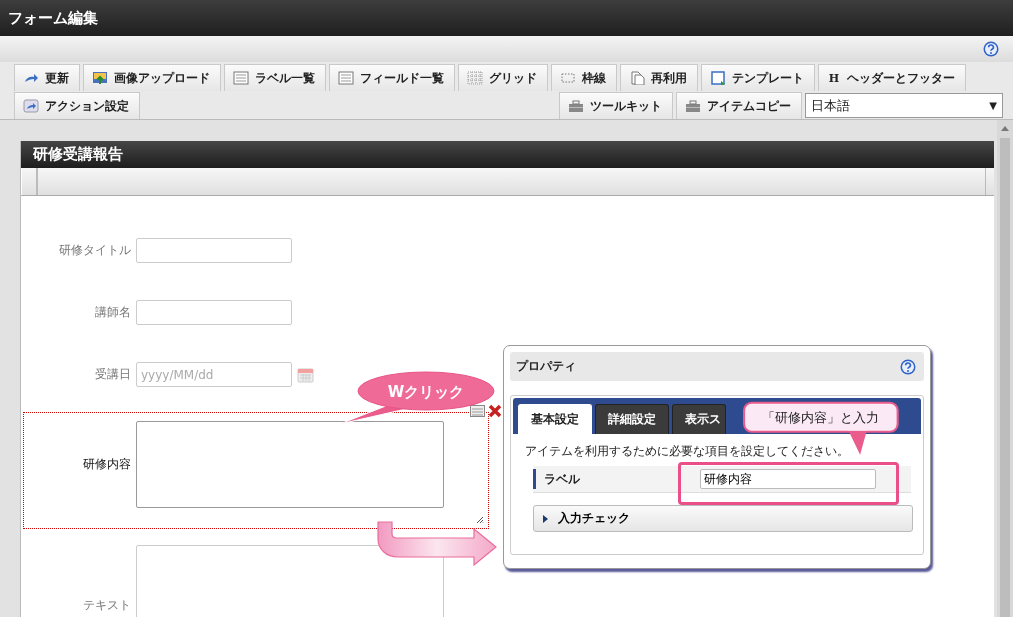 This screenshot has width=1013, height=617. What do you see at coordinates (637, 78) in the screenshot?
I see `document-icon` at bounding box center [637, 78].